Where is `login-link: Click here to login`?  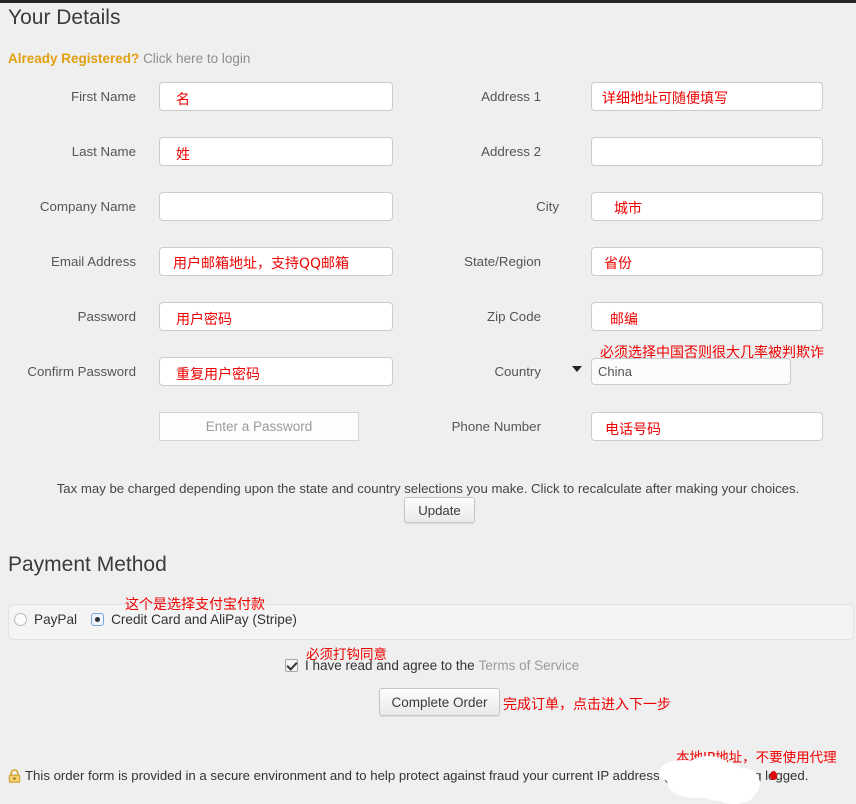
login-link: Click here to login is located at coordinates (196, 58).